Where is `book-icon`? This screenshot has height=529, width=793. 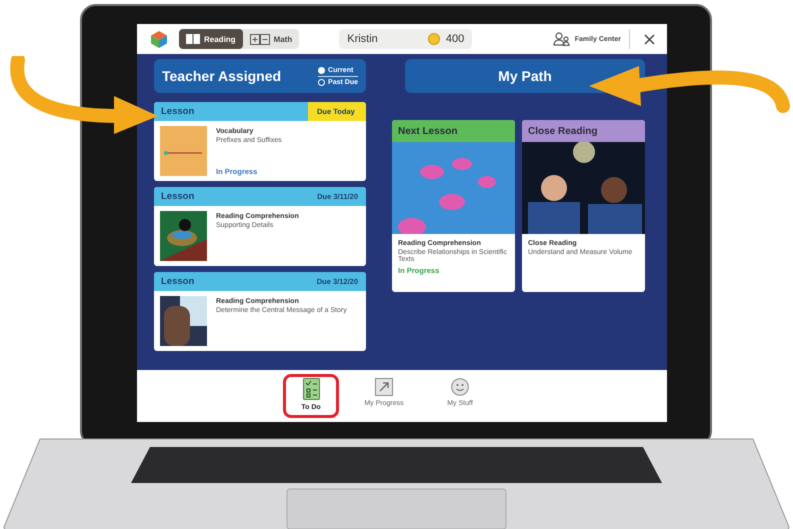 book-icon is located at coordinates (193, 39).